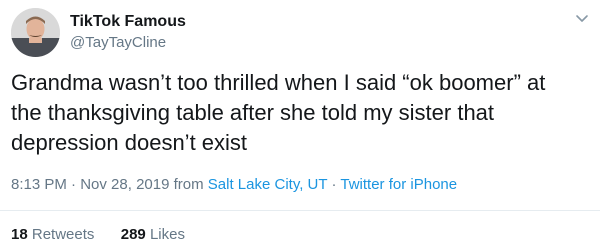  I want to click on tweet-location: Salt Lake City, UT, so click(268, 184).